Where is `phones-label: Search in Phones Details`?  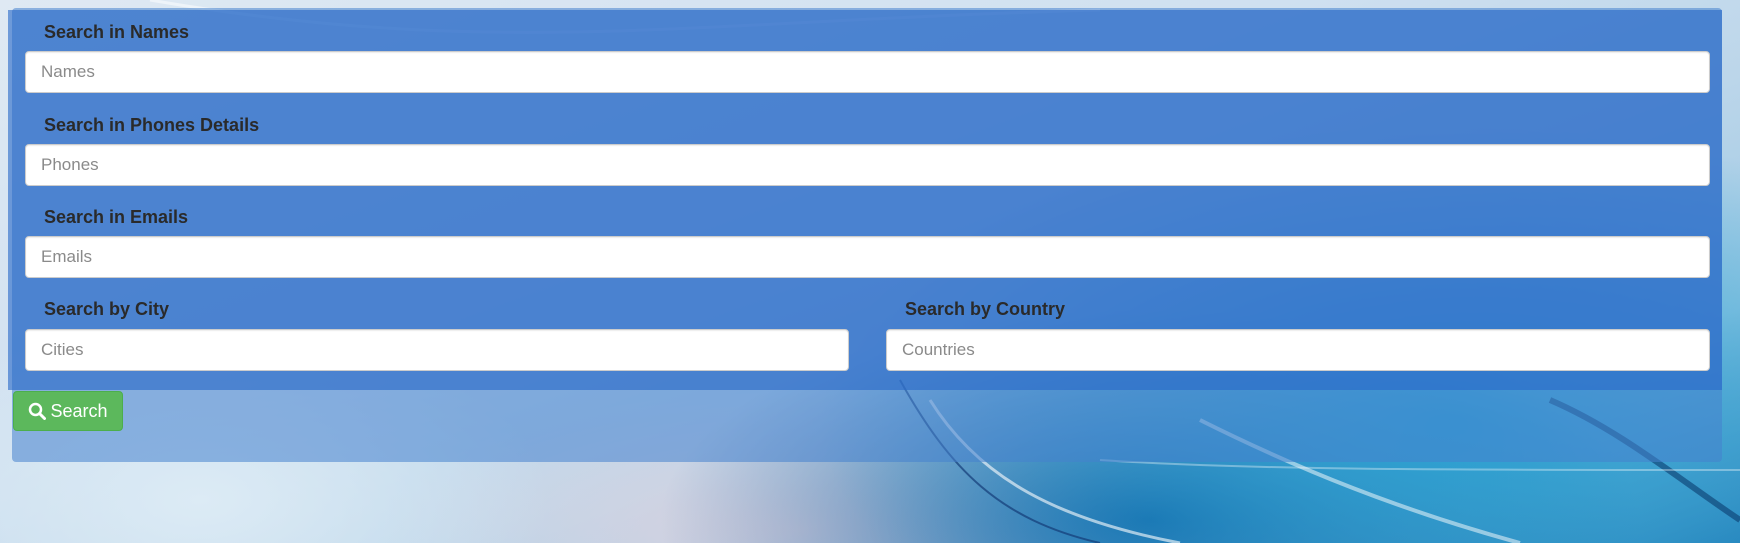 phones-label: Search in Phones Details is located at coordinates (152, 125).